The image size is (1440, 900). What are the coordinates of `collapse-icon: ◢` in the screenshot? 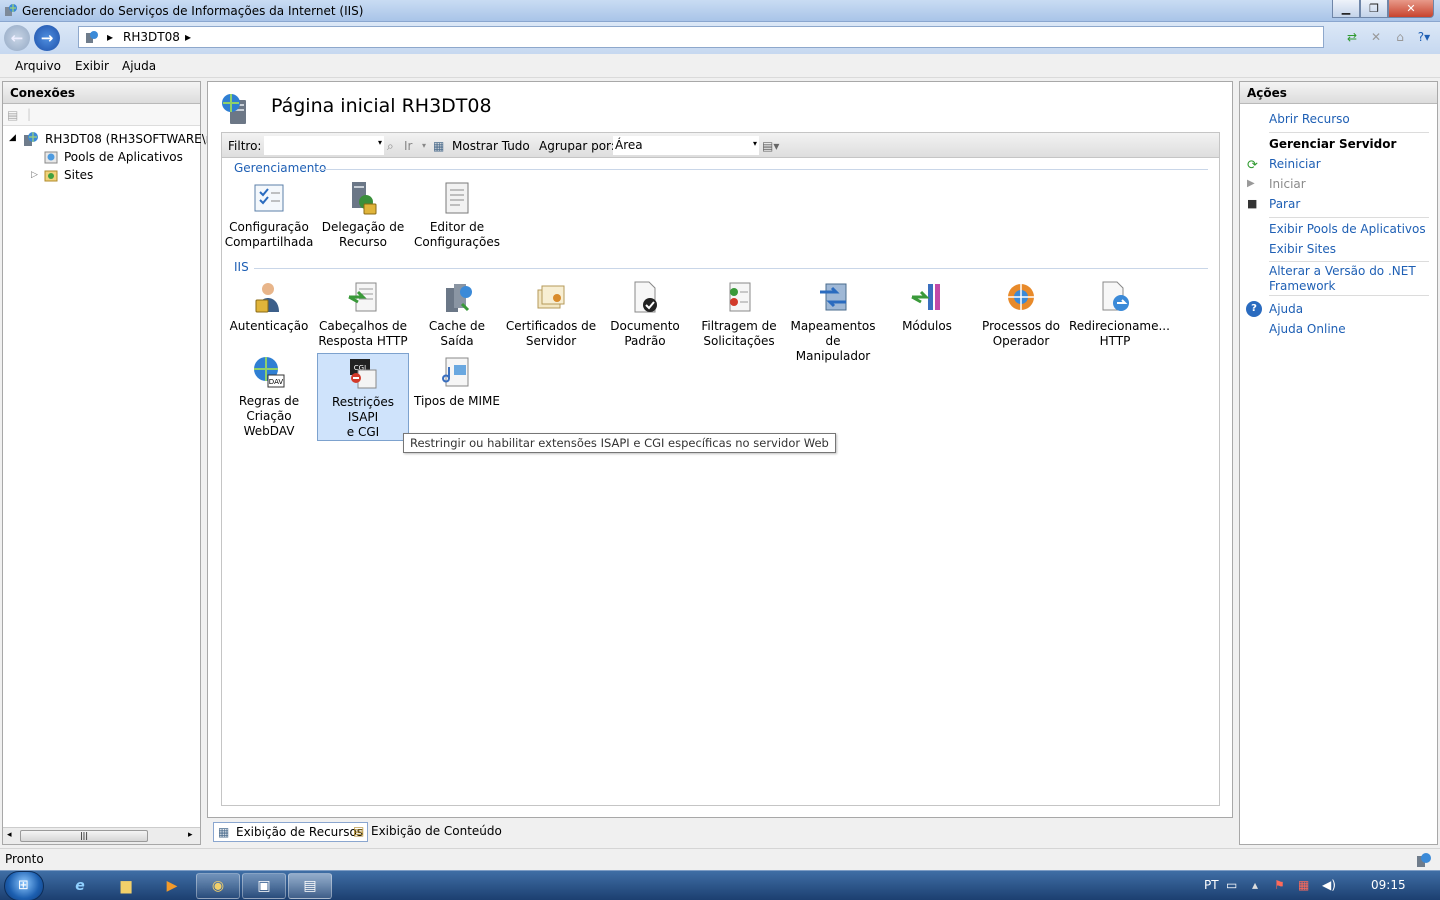 It's located at (12, 138).